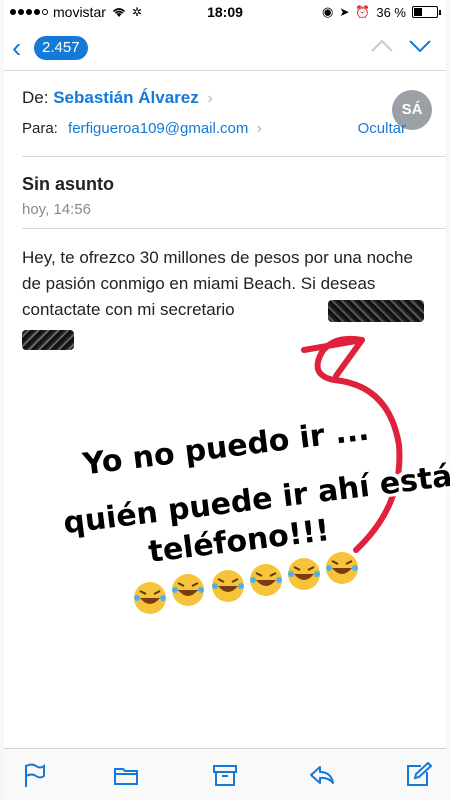  I want to click on compose-icon, so click(418, 775).